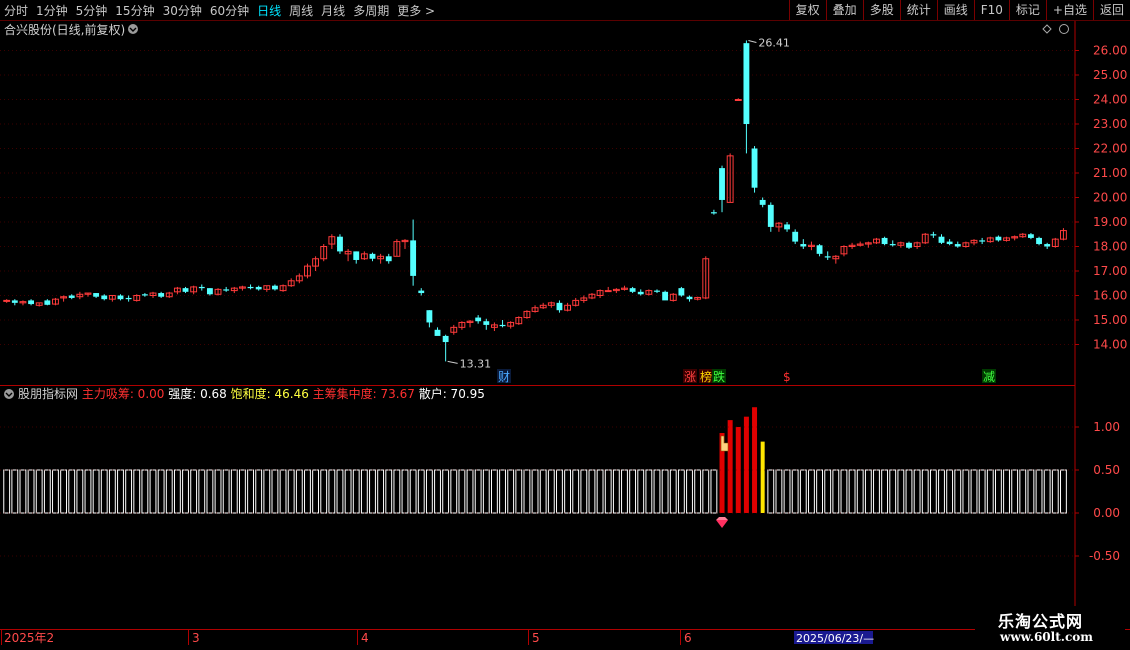 The width and height of the screenshot is (1130, 650). I want to click on indicator-value-4: 散户: 70.95, so click(452, 393).